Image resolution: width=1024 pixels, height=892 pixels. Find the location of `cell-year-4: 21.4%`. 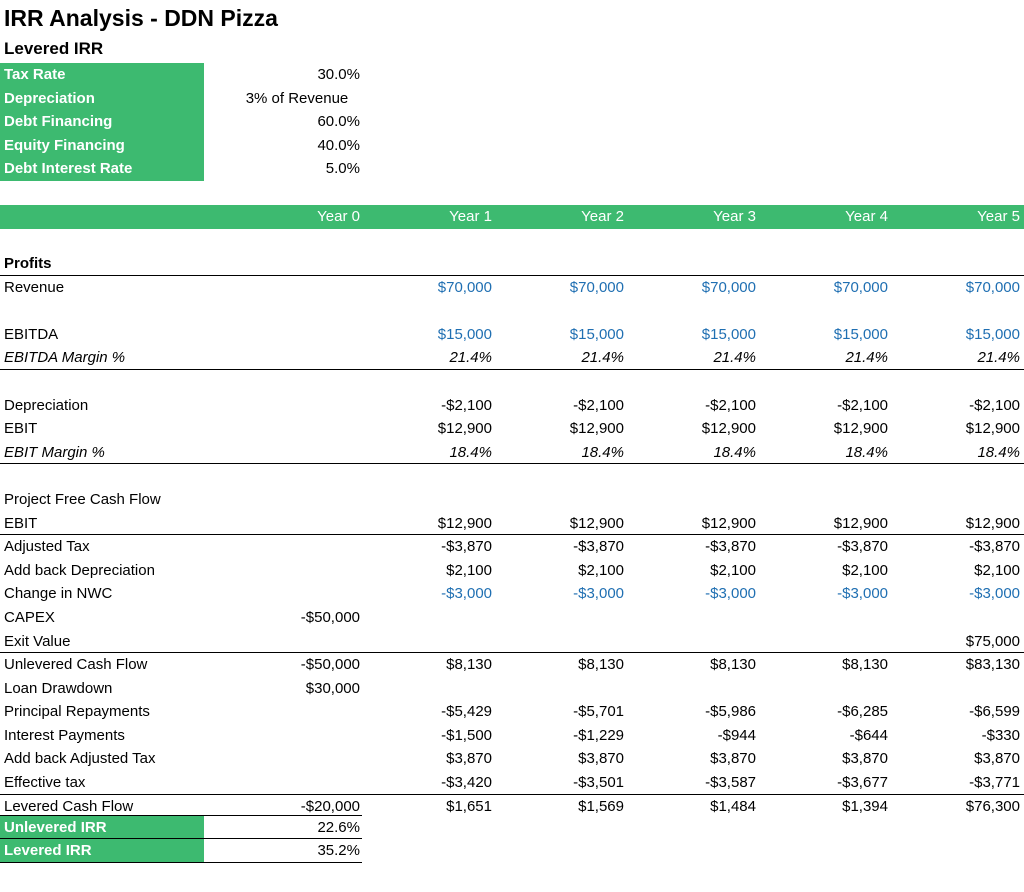

cell-year-4: 21.4% is located at coordinates (828, 357).